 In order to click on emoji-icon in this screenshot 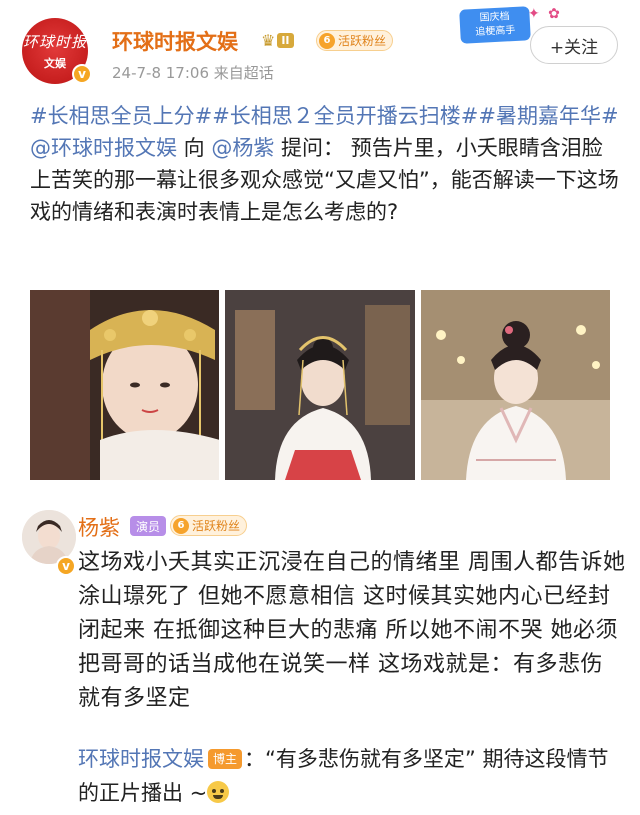, I will do `click(218, 792)`.